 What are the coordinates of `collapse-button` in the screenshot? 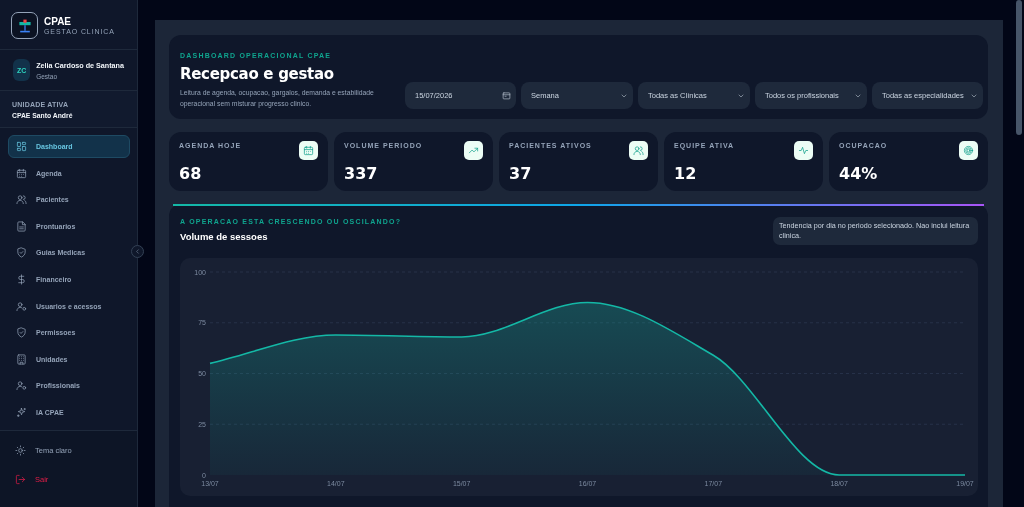 It's located at (137, 251).